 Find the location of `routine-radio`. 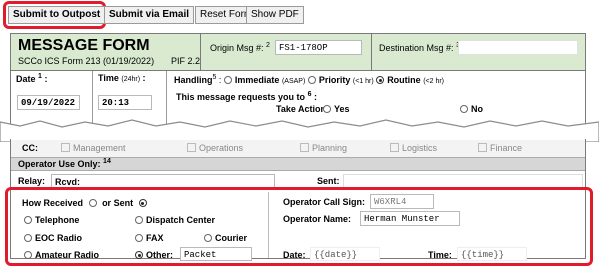

routine-radio is located at coordinates (380, 80).